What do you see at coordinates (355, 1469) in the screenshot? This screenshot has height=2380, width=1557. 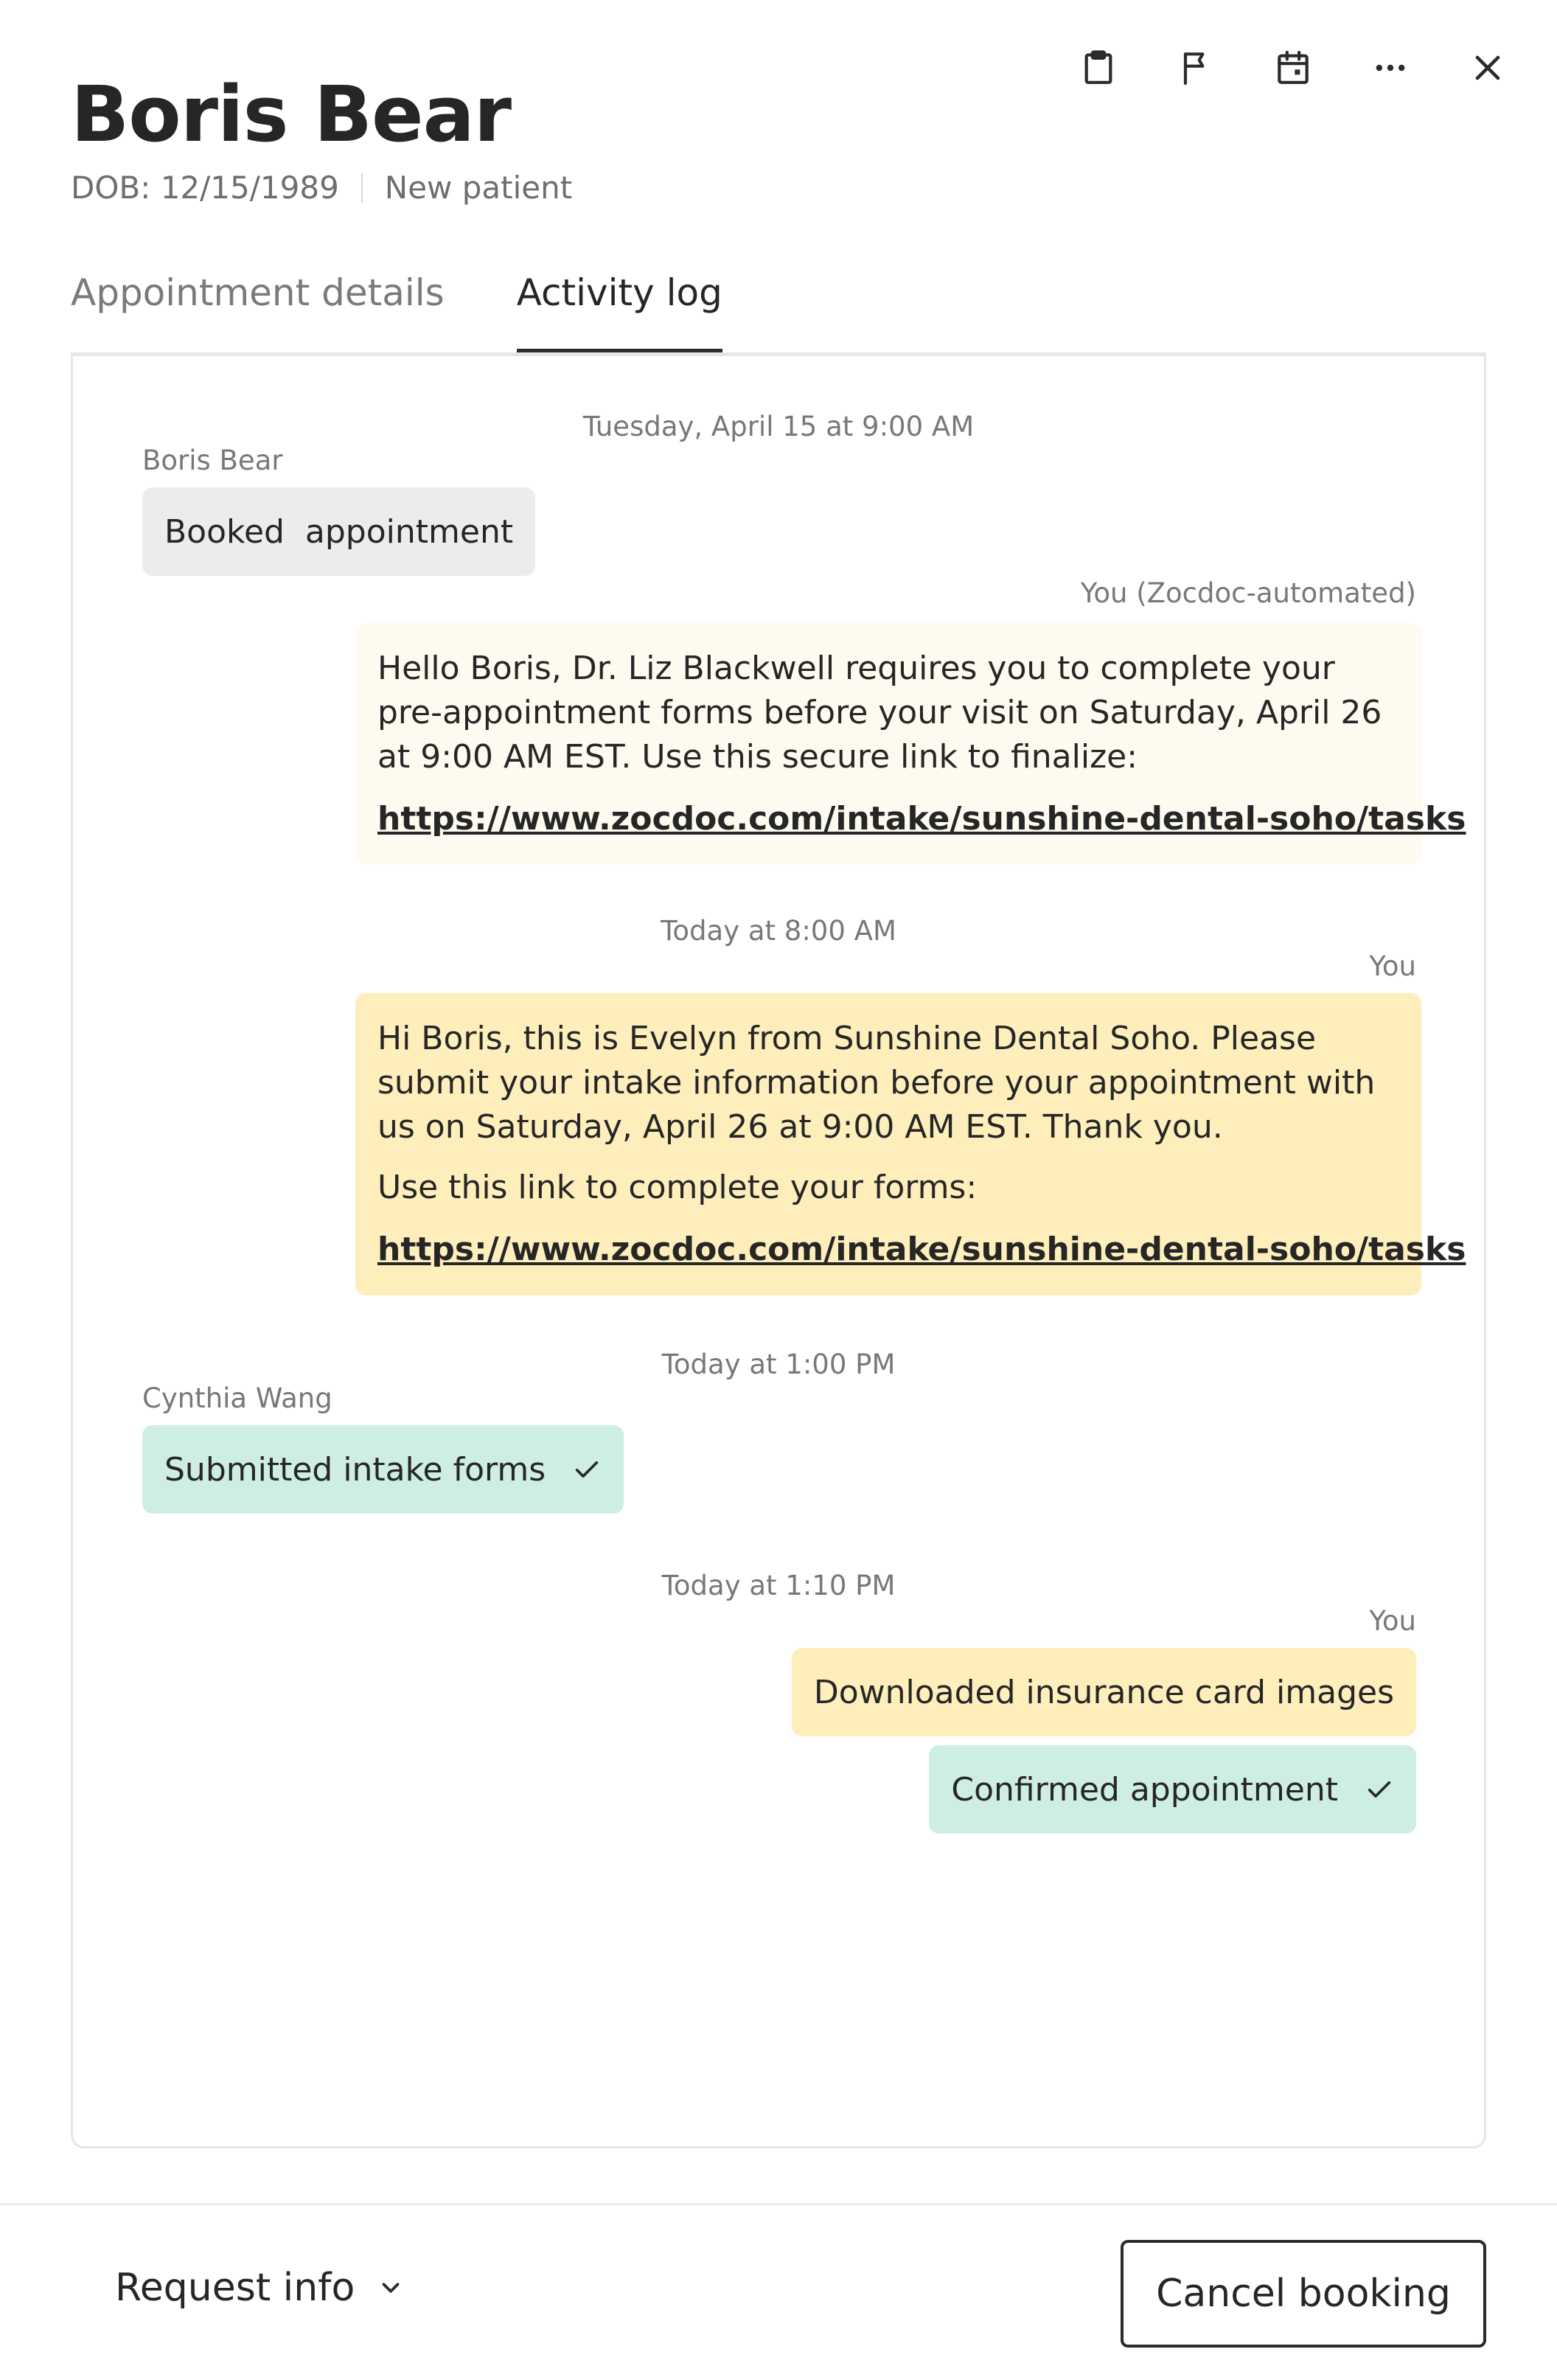 I see `activity-chip-label: Submitted intake forms` at bounding box center [355, 1469].